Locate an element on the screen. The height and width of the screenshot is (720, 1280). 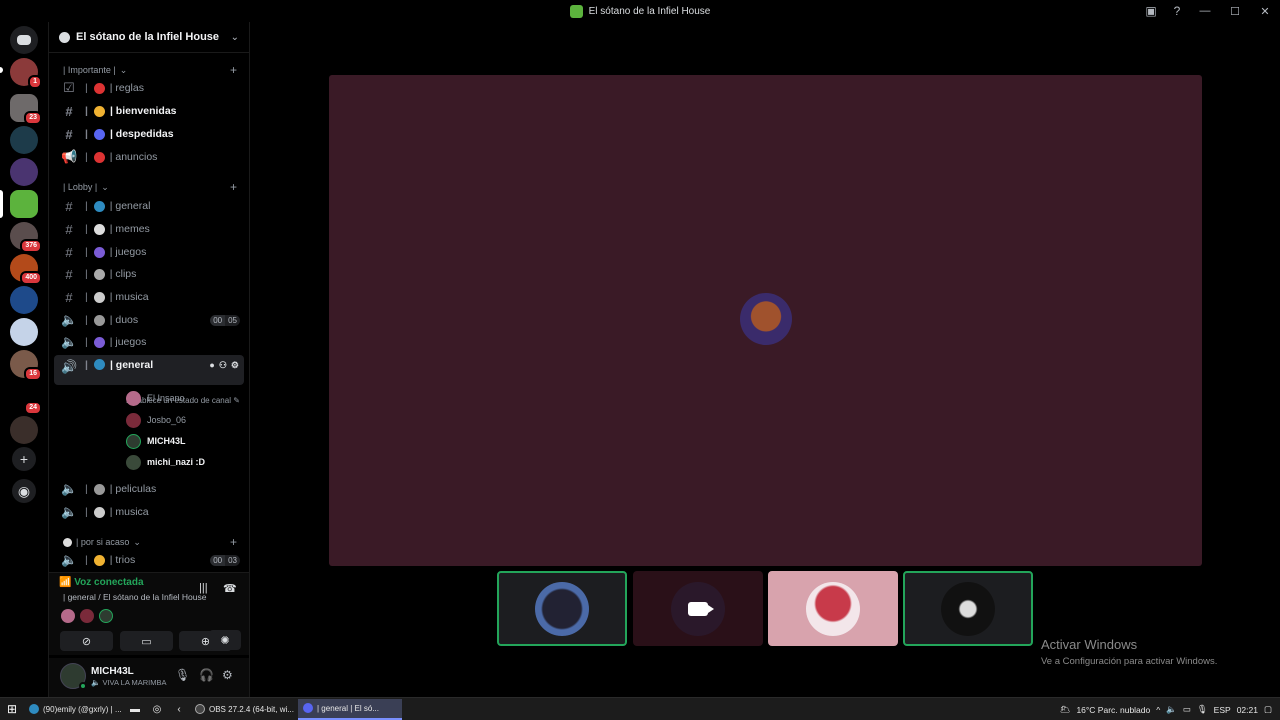
voice-user: Josbo_06 is located at coordinates (156, 420).